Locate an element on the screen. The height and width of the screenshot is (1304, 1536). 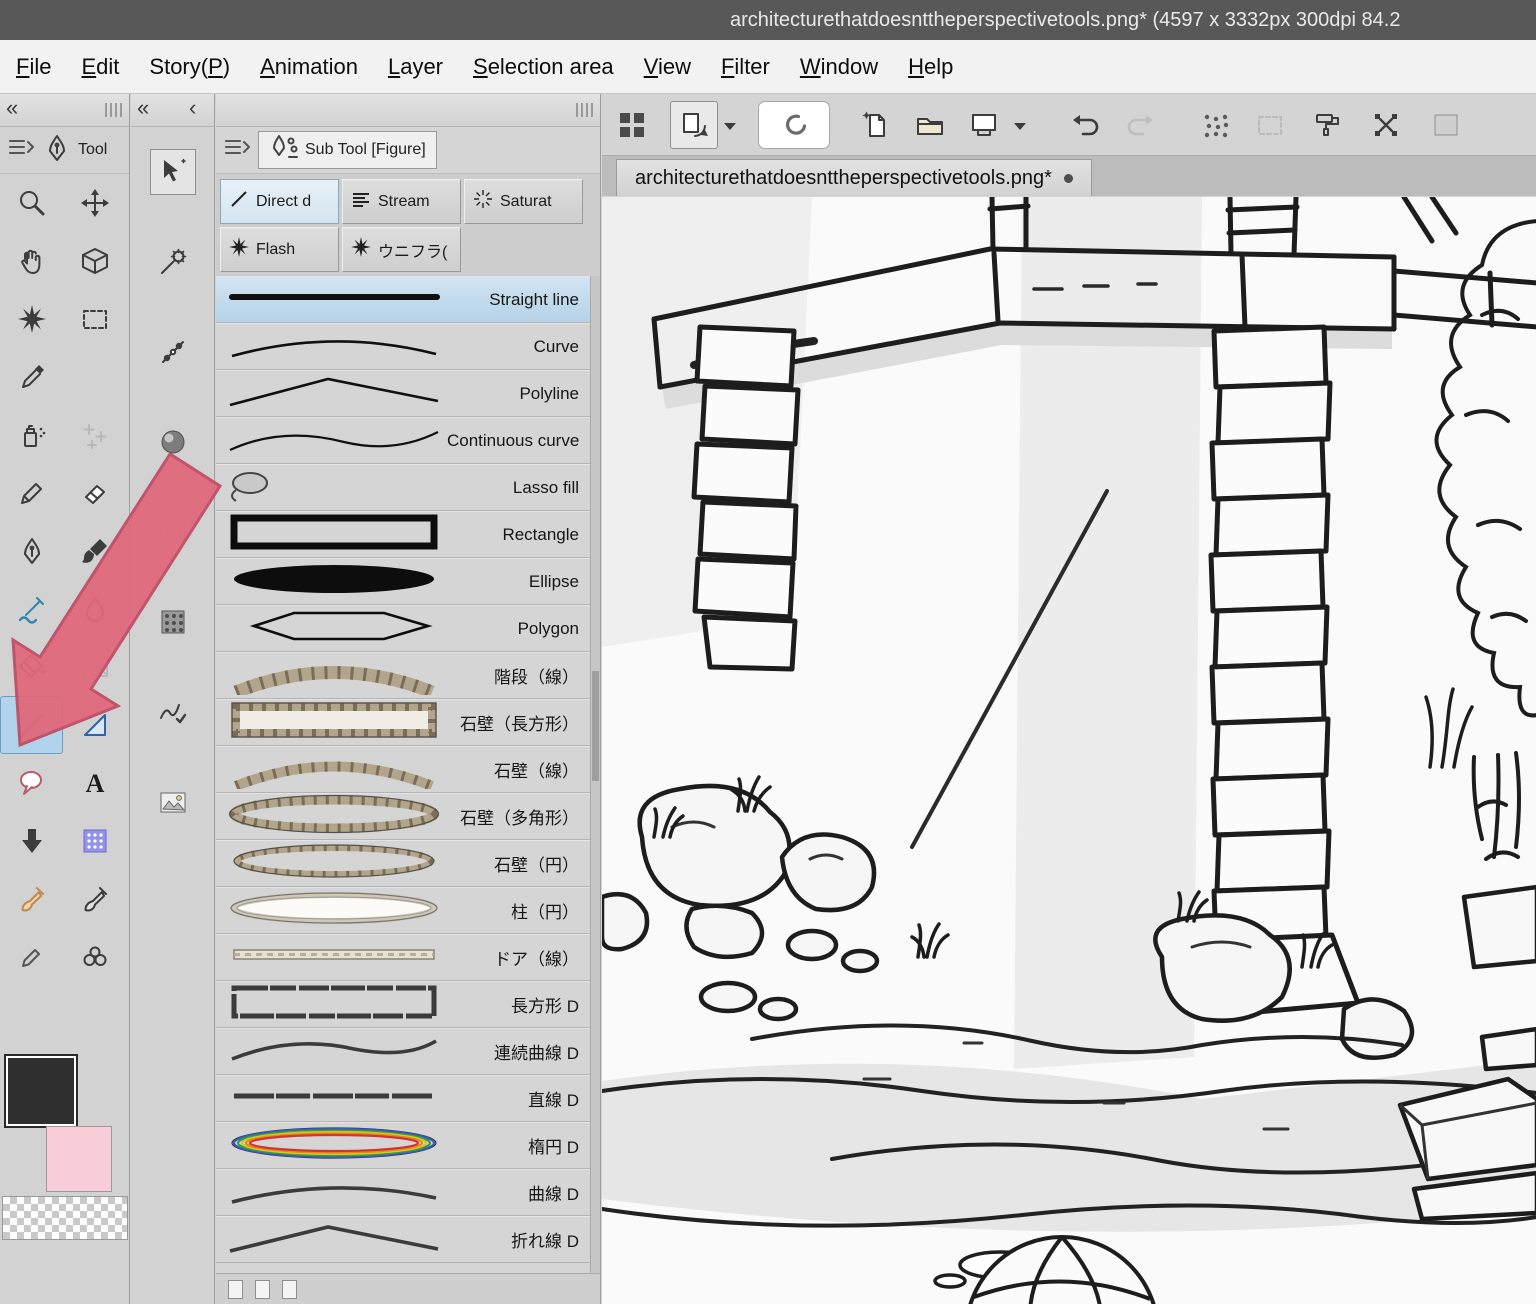
object-subtool is located at coordinates (172, 172).